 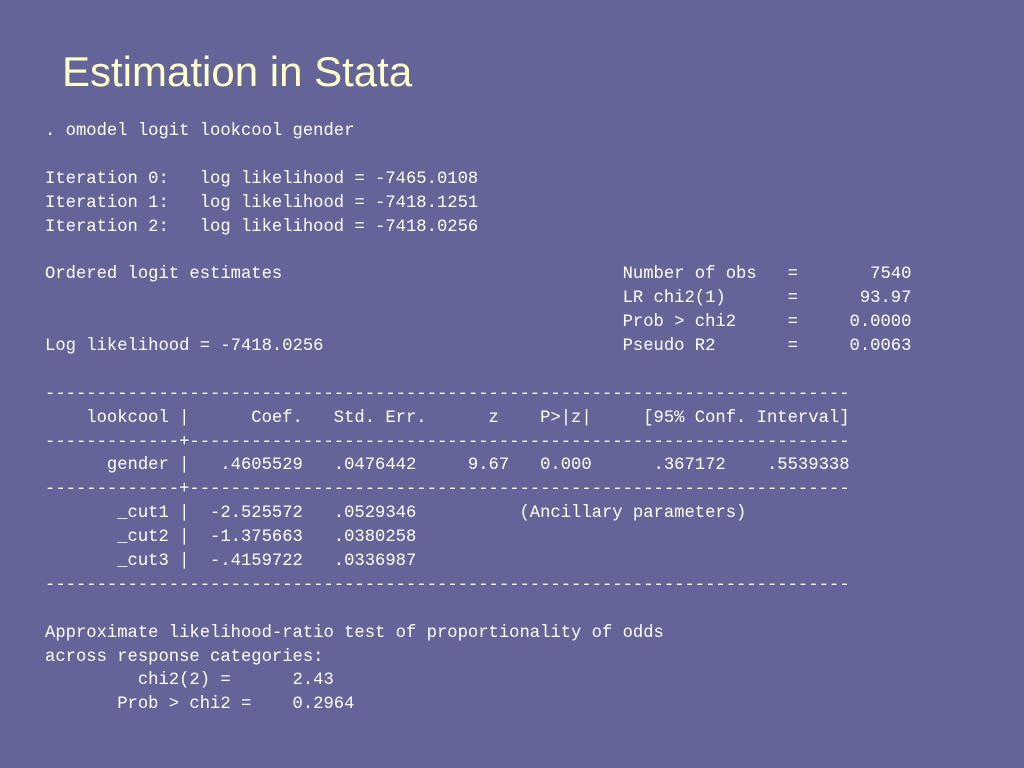 What do you see at coordinates (262, 179) in the screenshot?
I see `iteration-line: Iteration 0: log likelihood = -7465.0108` at bounding box center [262, 179].